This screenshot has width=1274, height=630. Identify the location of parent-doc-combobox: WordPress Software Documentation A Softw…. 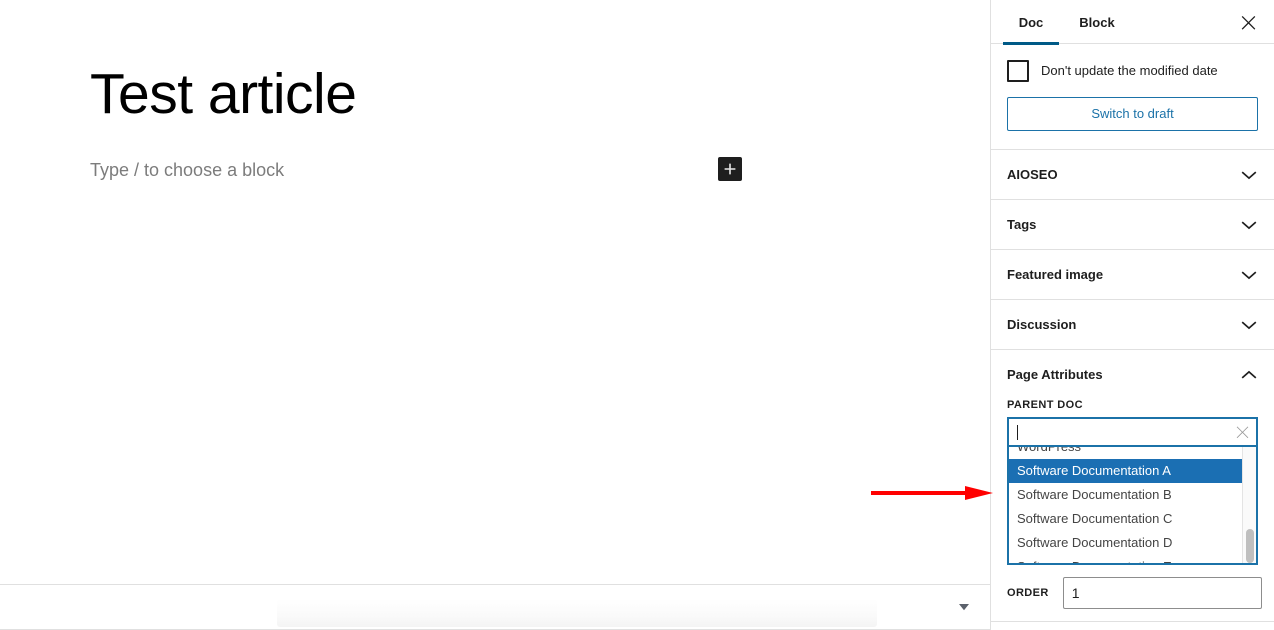
(1132, 491).